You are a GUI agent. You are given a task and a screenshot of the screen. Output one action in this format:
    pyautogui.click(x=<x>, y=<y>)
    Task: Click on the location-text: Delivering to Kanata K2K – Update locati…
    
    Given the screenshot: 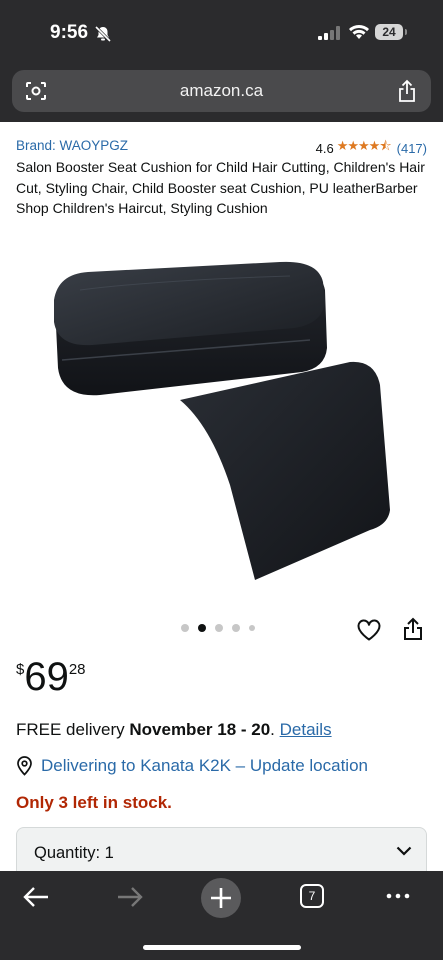 What is the action you would take?
    pyautogui.click(x=204, y=766)
    